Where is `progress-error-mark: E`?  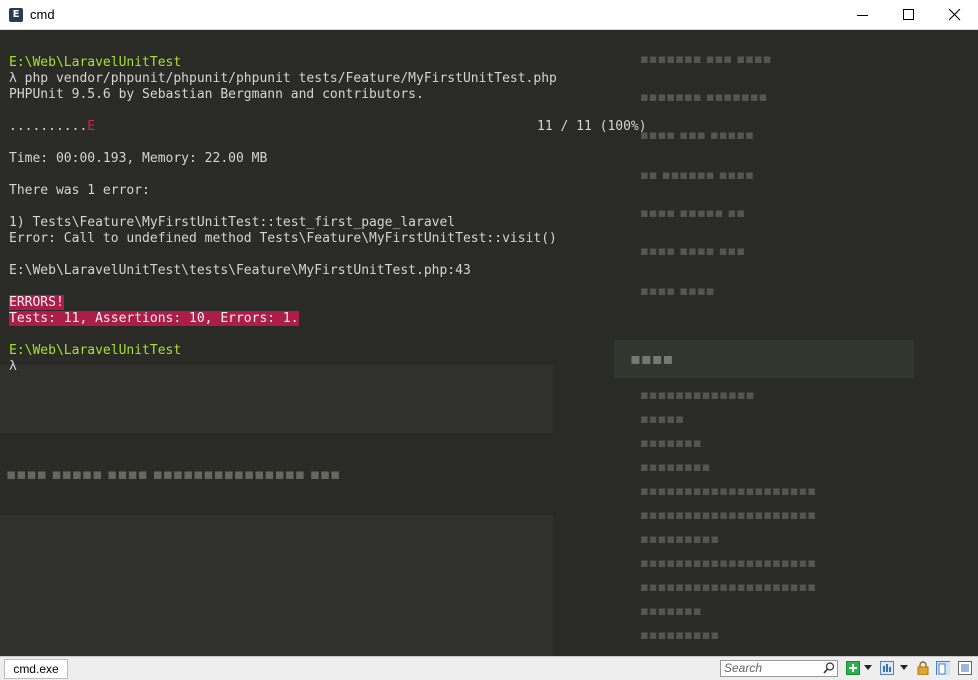 progress-error-mark: E is located at coordinates (91, 126).